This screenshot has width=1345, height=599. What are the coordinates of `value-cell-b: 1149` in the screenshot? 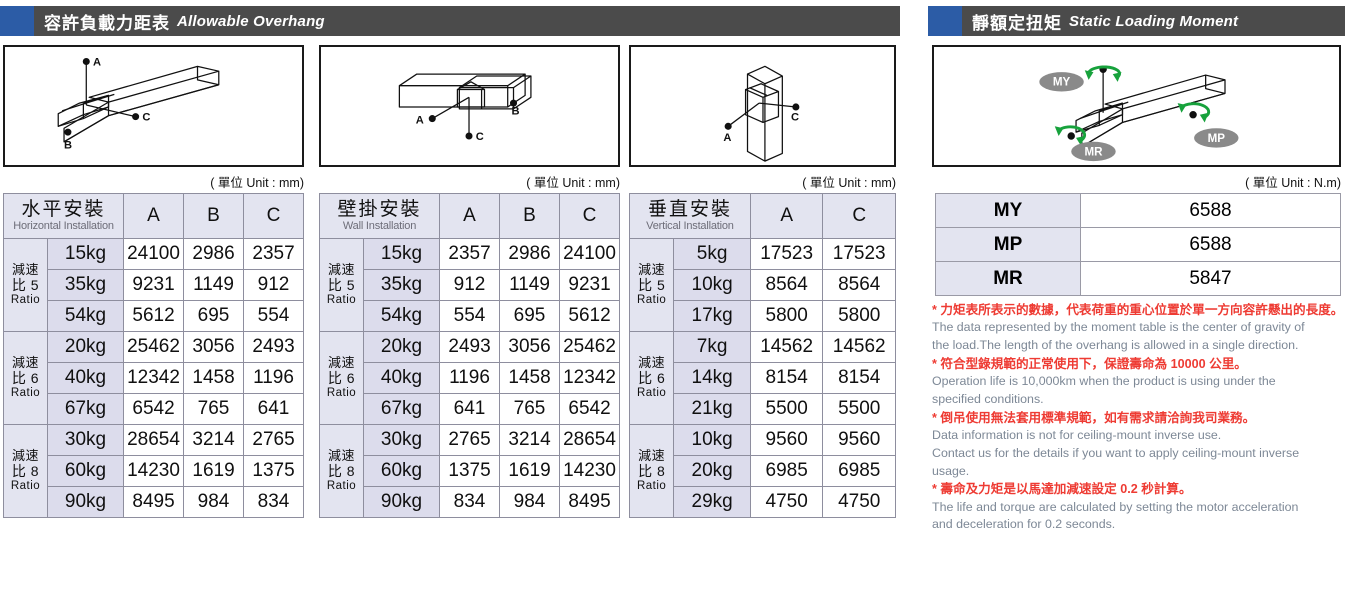 It's located at (214, 285).